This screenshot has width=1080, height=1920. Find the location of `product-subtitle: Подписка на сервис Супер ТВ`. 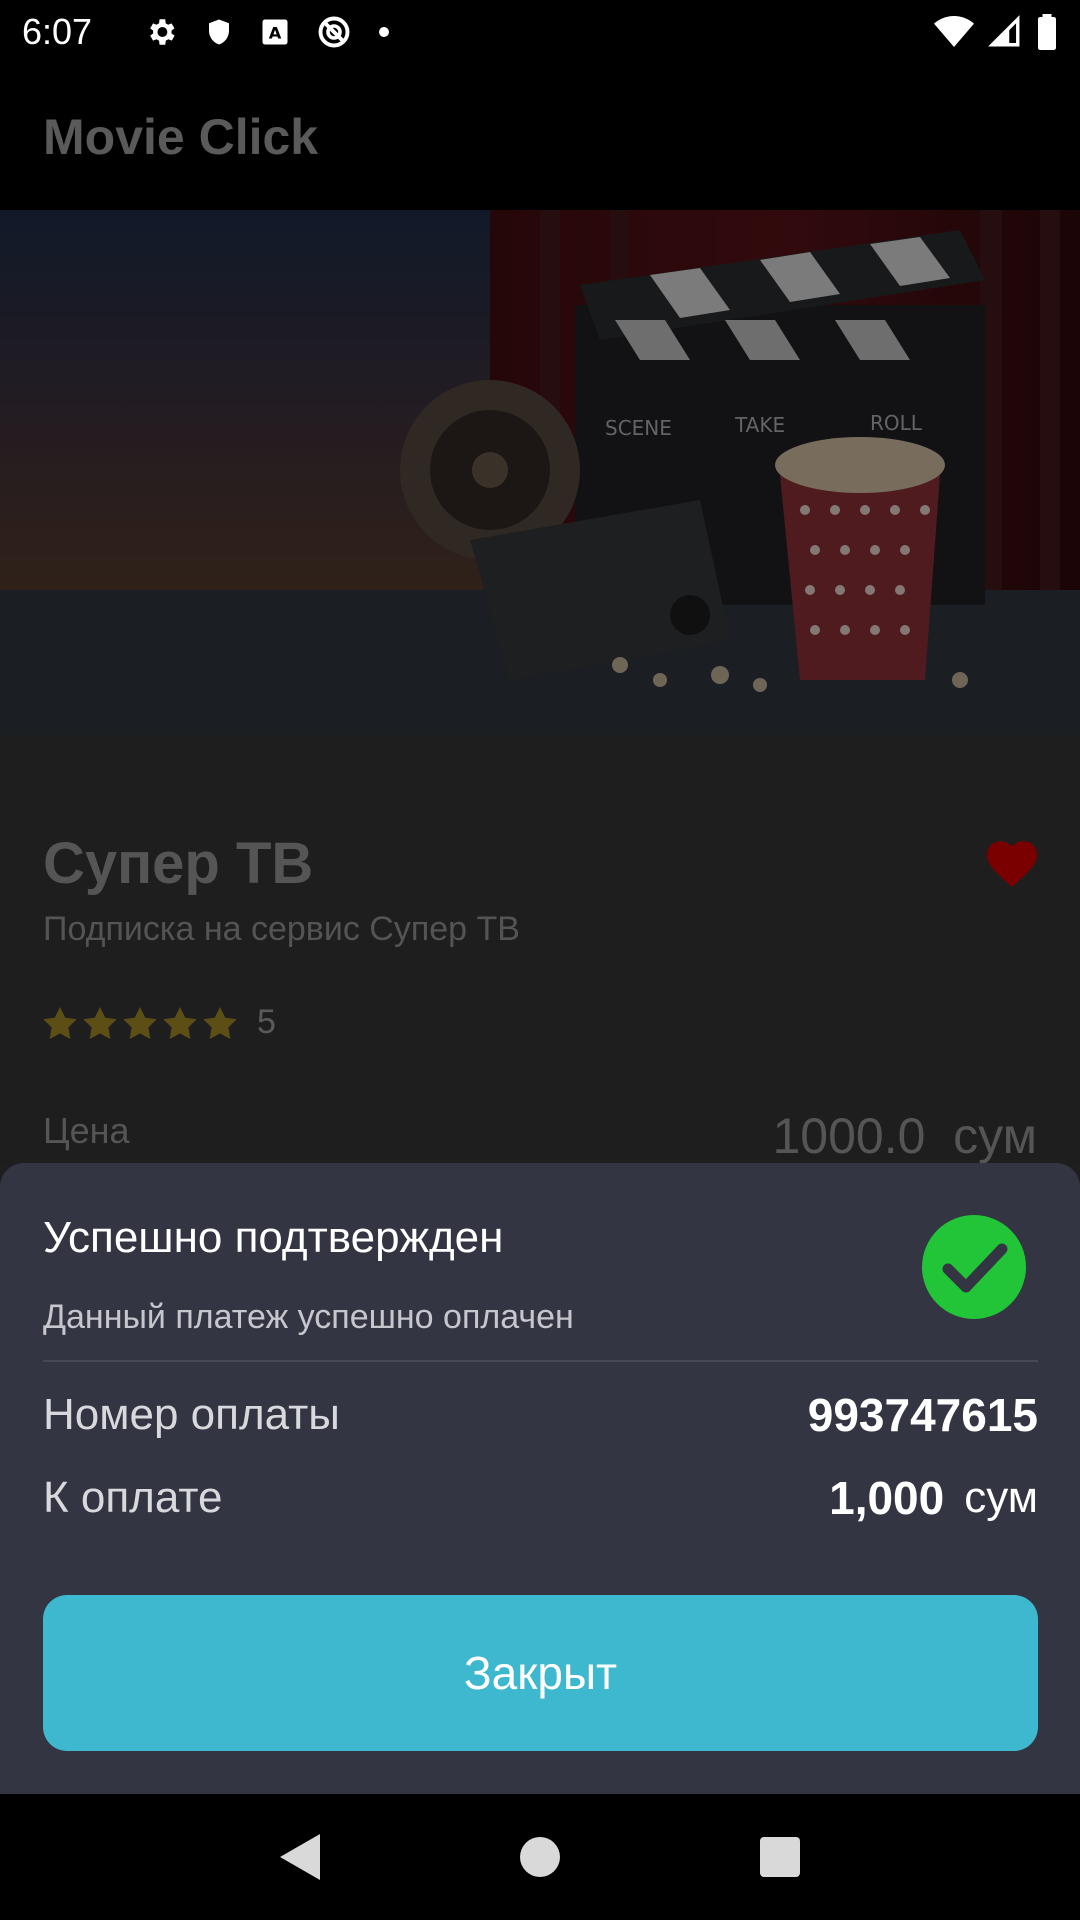

product-subtitle: Подписка на сервис Супер ТВ is located at coordinates (281, 929).